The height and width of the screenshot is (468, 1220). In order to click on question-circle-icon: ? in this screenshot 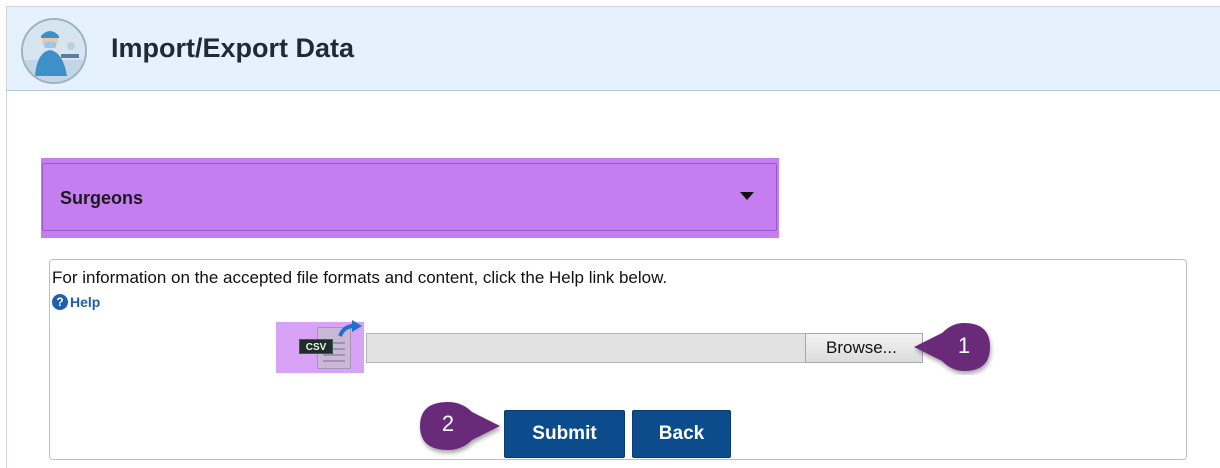, I will do `click(60, 302)`.